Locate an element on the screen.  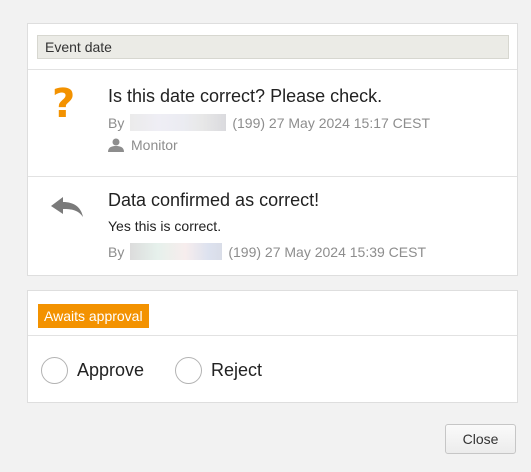
query-timestamp: (199) 27 May 2024 15:17 CEST is located at coordinates (331, 122).